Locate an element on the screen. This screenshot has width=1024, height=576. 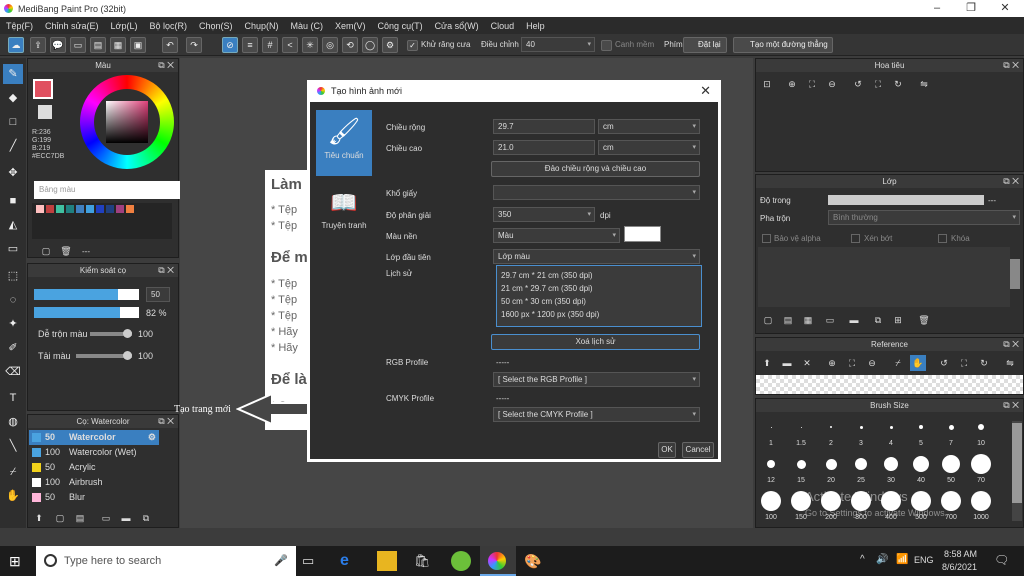
new-8bit-layer-icon: ▦ is located at coordinates (808, 320).